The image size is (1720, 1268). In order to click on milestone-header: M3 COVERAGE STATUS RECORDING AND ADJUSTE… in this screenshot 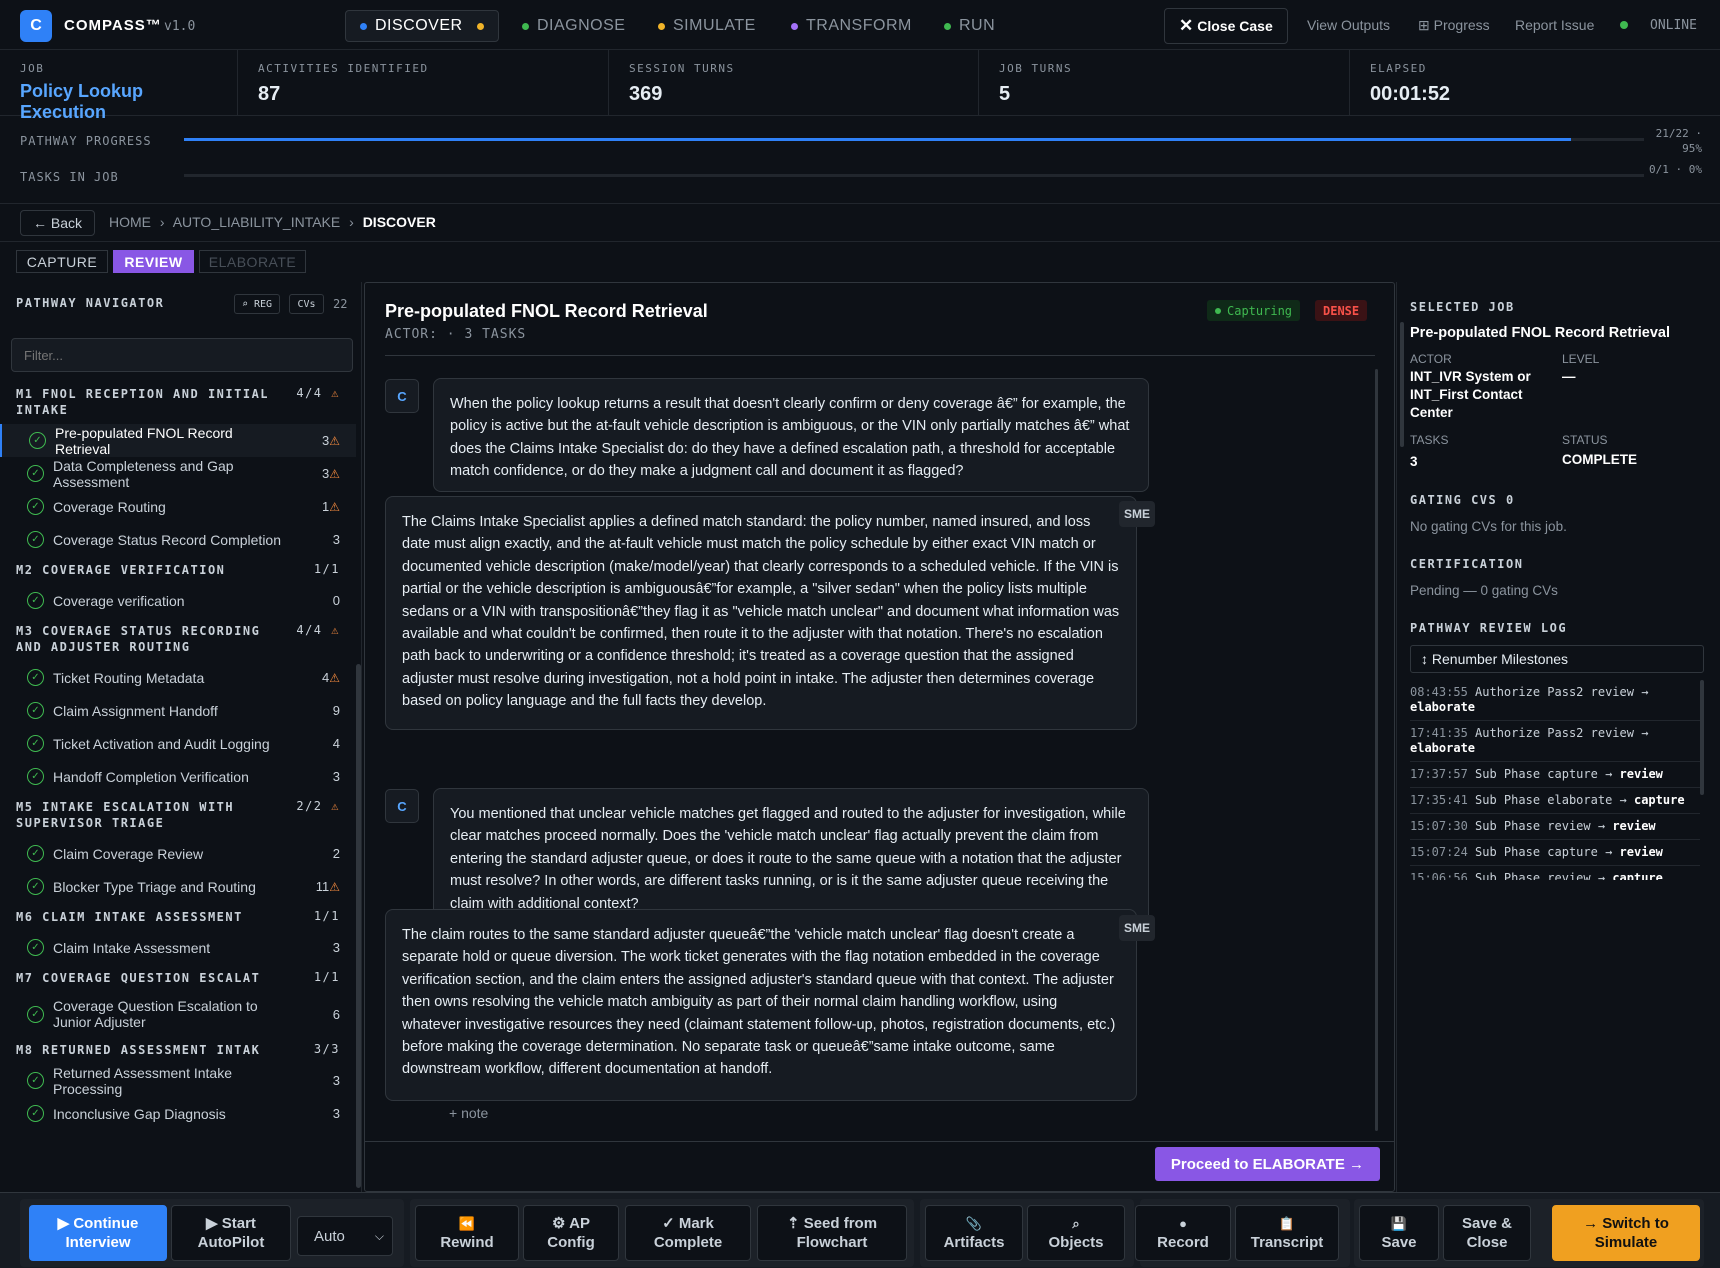, I will do `click(178, 639)`.